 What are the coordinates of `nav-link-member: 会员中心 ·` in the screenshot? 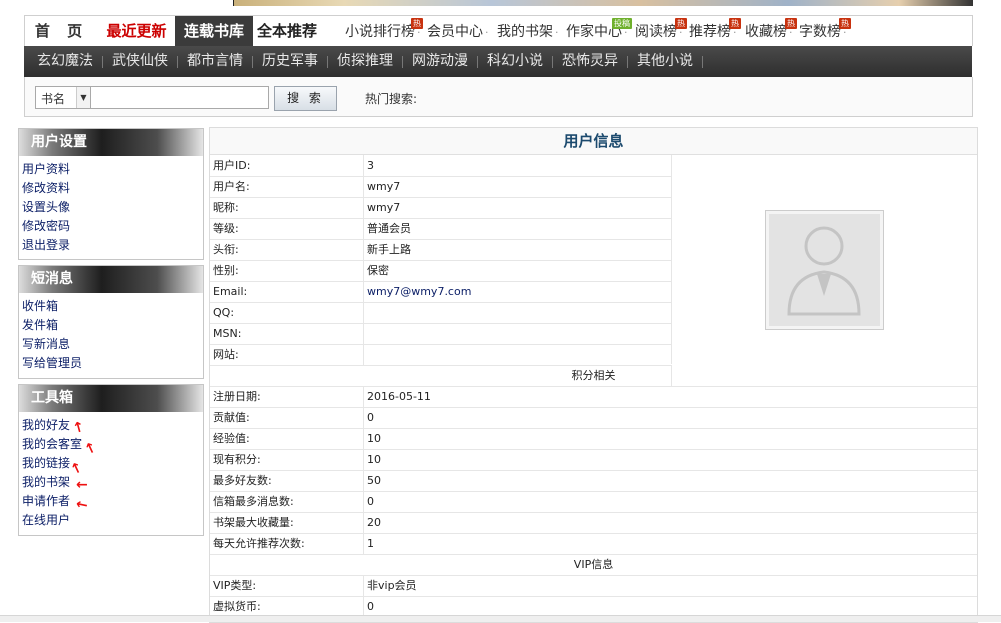 It's located at (458, 31).